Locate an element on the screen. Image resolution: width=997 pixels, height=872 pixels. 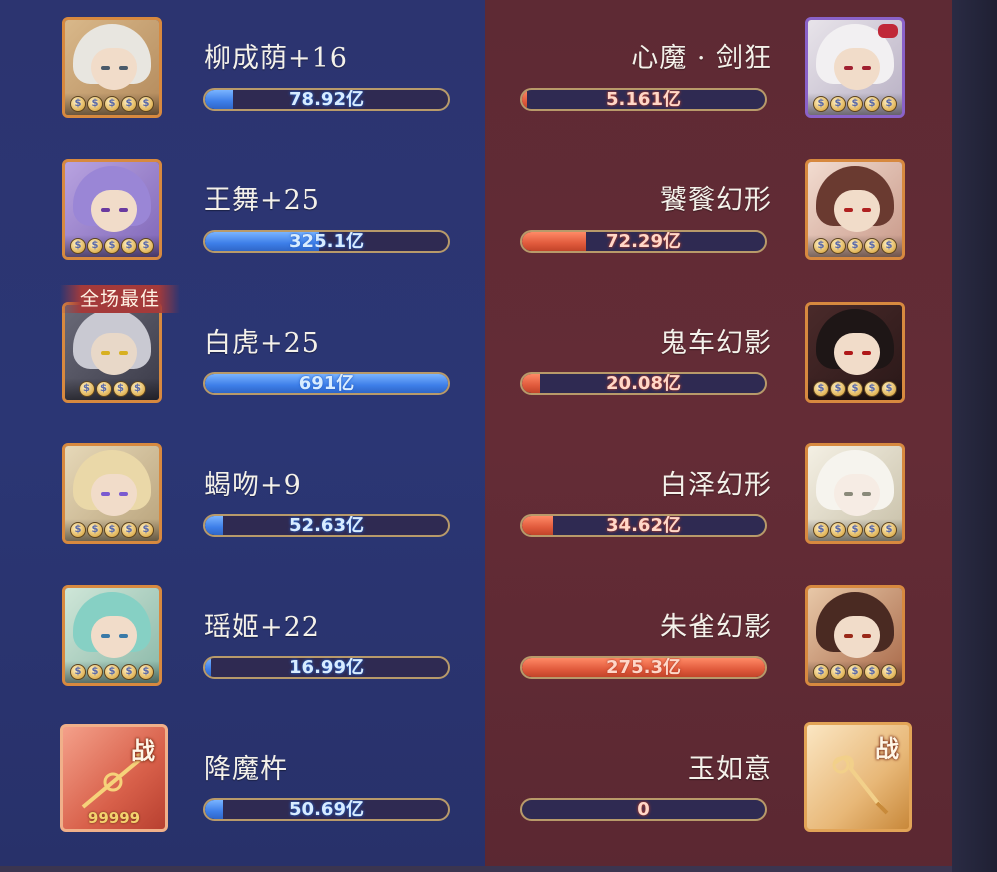
enemy-portrait-4: $ $ $ $ $ is located at coordinates (855, 635).